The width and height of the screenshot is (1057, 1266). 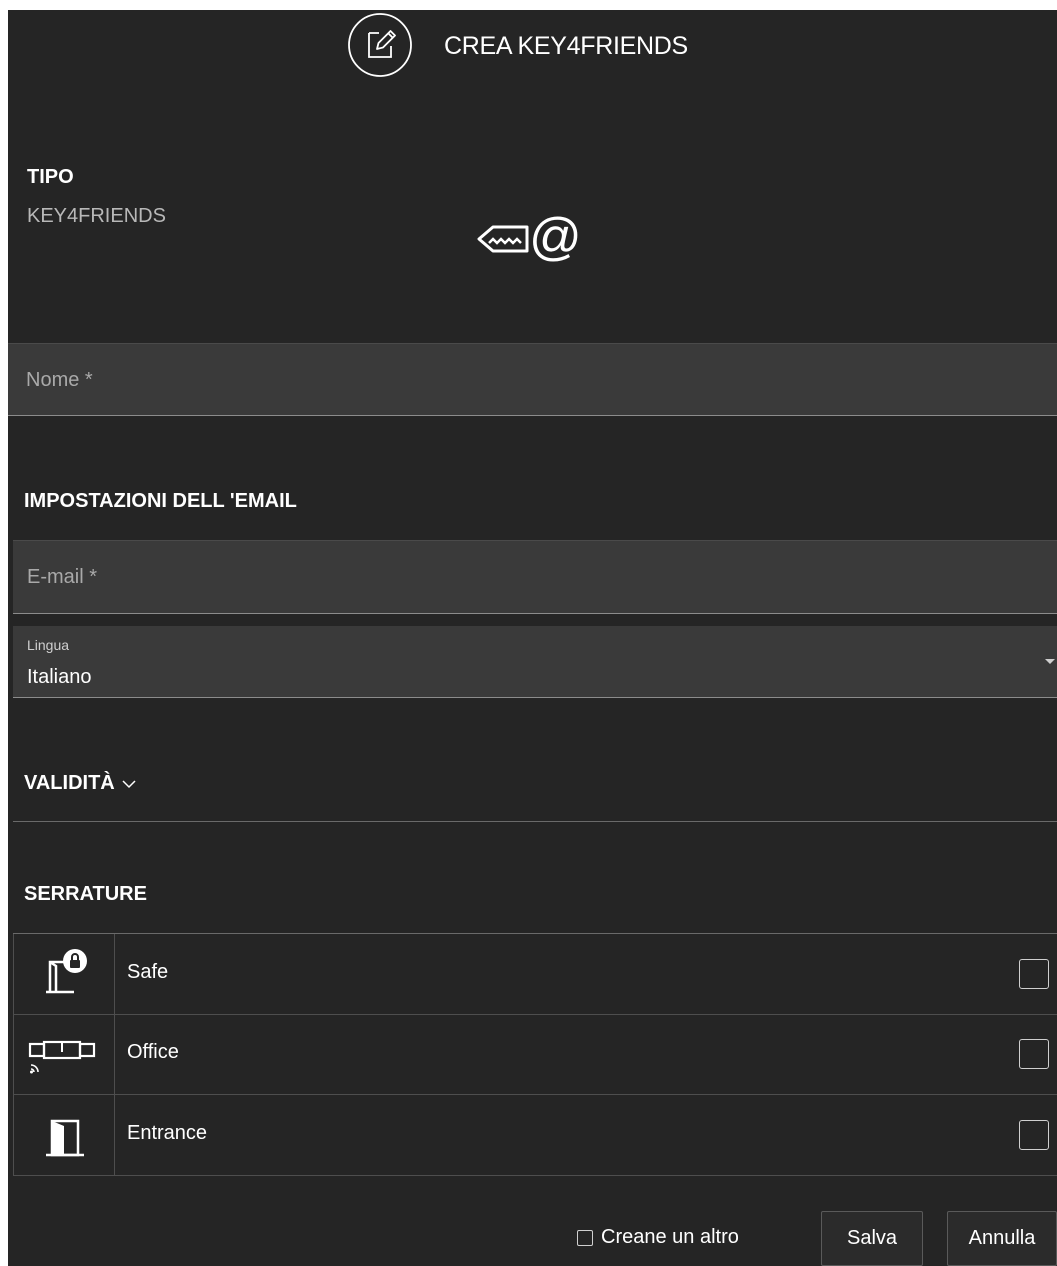 What do you see at coordinates (535, 577) in the screenshot?
I see `email-field: E-mail *` at bounding box center [535, 577].